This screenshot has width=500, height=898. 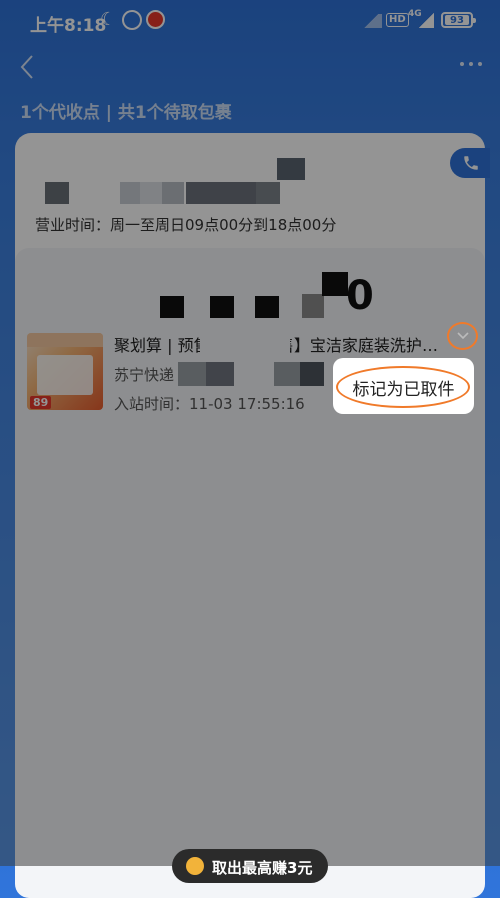 What do you see at coordinates (65, 375) in the screenshot?
I see `product-box-image` at bounding box center [65, 375].